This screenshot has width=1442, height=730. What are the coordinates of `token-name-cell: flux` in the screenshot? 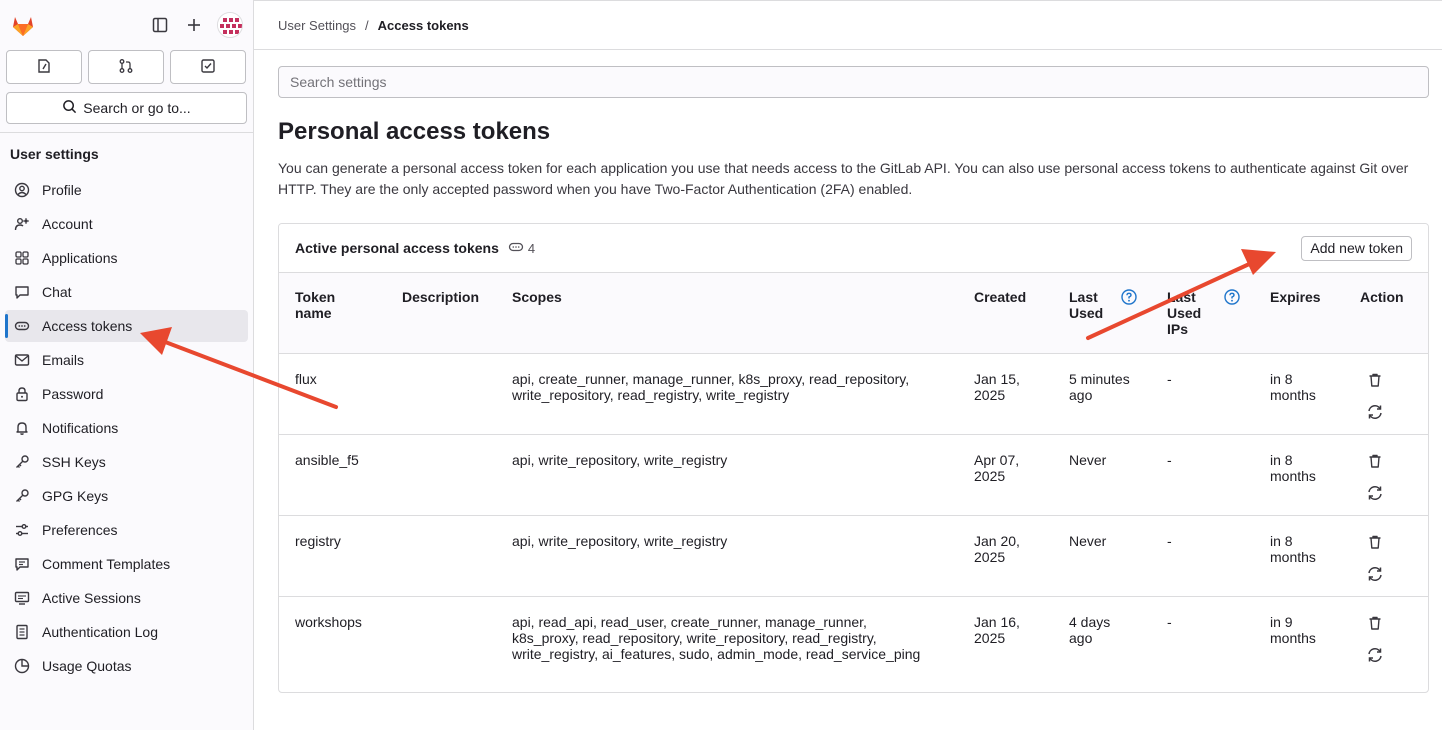 It's located at (306, 378).